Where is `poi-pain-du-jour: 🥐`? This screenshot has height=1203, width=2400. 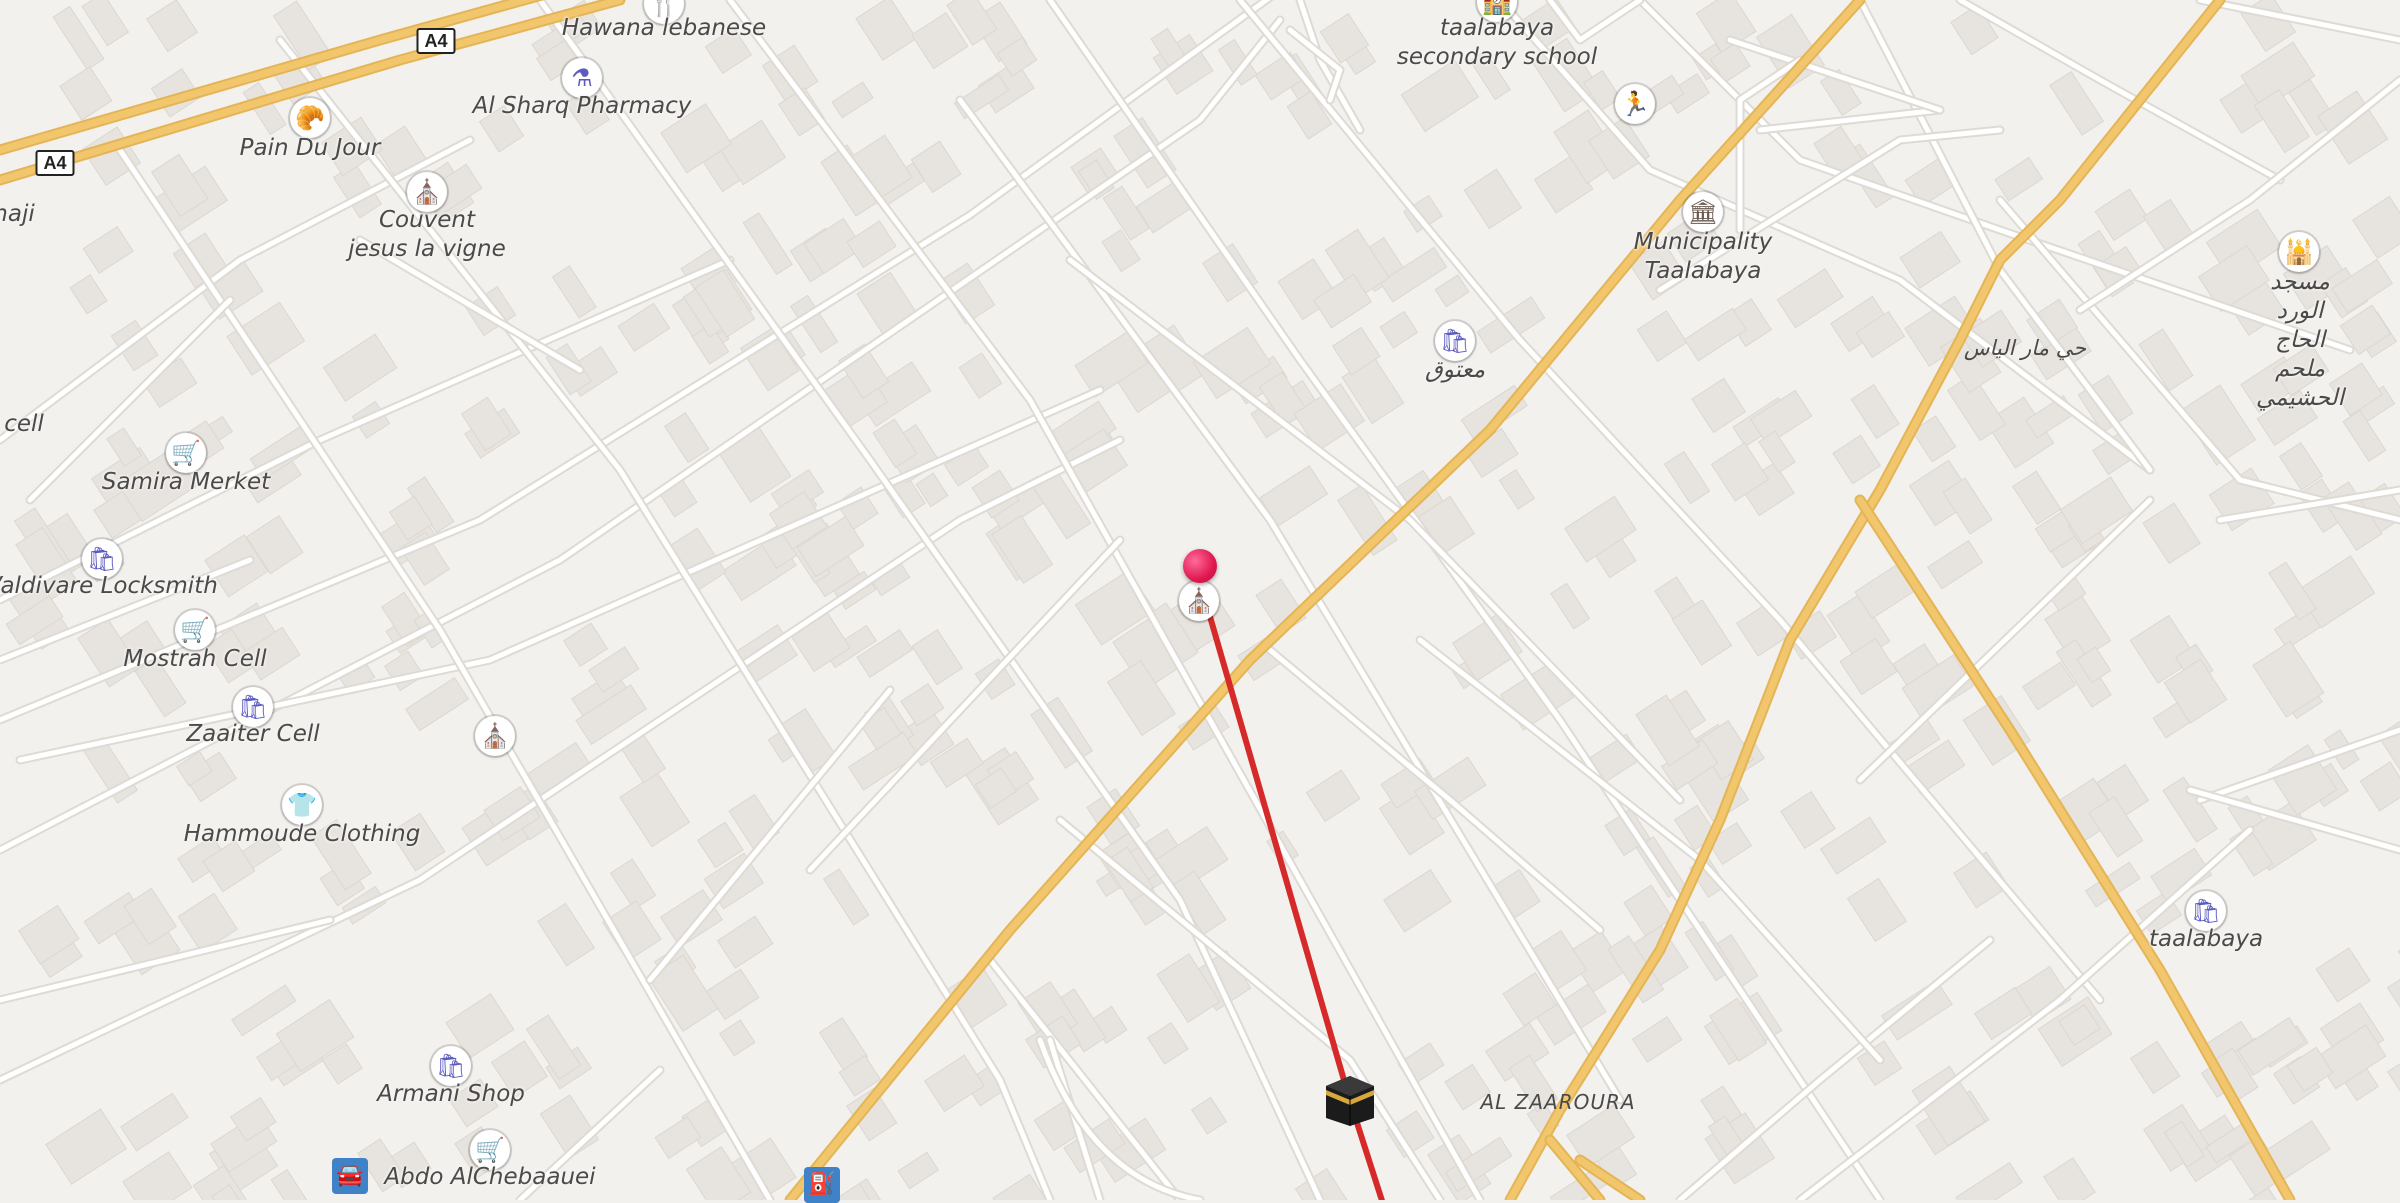 poi-pain-du-jour: 🥐 is located at coordinates (310, 118).